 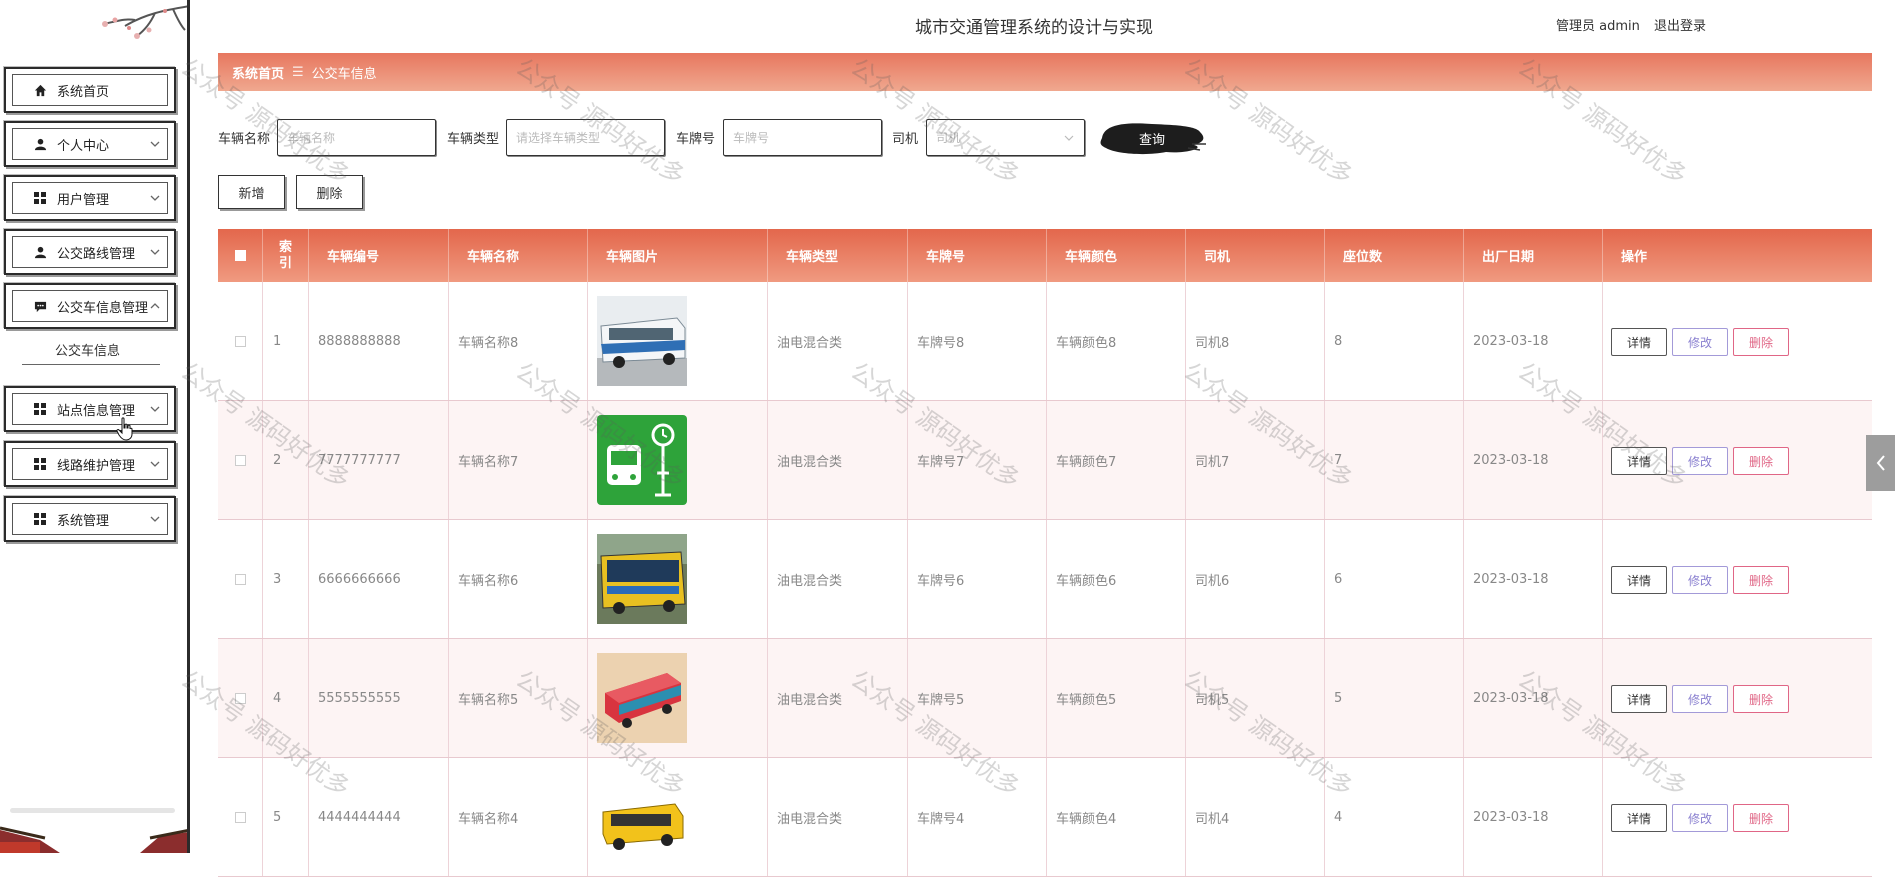 I want to click on sidebar-item-user-management: 用户管理, so click(x=90, y=198).